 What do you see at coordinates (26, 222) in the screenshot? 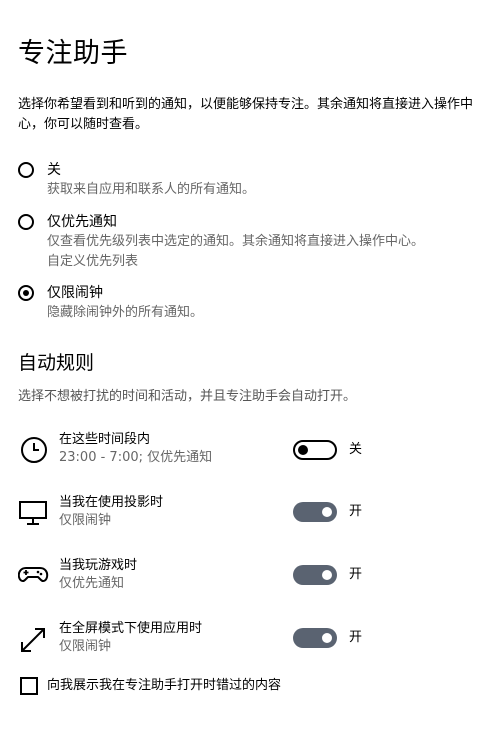
I see `radio-priority-only` at bounding box center [26, 222].